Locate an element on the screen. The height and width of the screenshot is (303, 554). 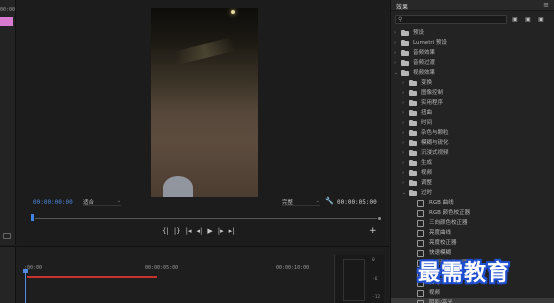
street-light is located at coordinates (233, 12).